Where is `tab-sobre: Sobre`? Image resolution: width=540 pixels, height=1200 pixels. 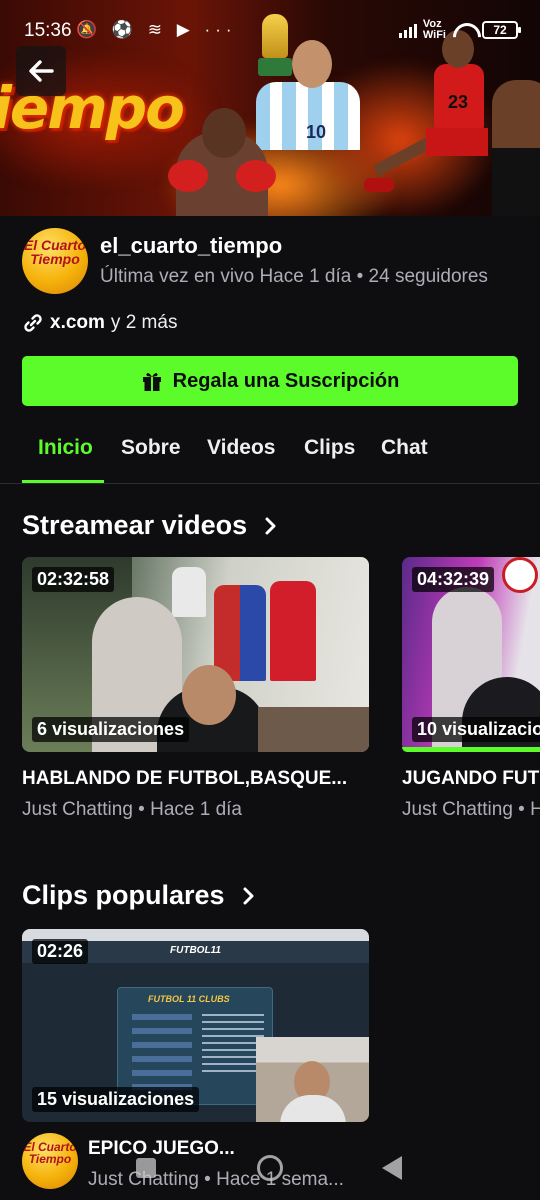
tab-sobre: Sobre is located at coordinates (151, 448).